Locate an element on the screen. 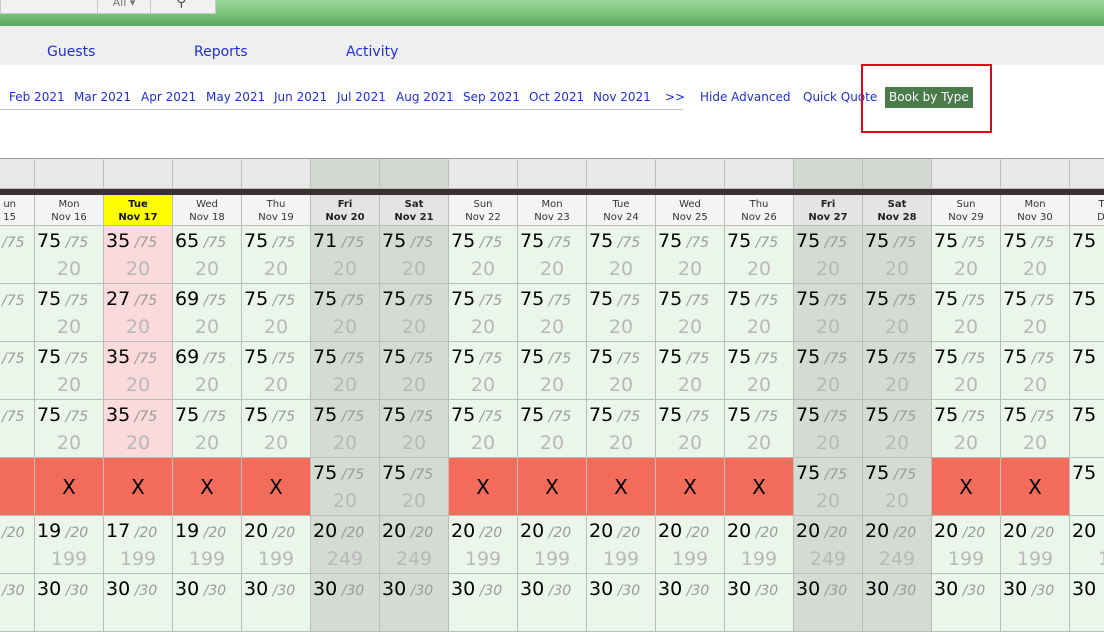 The width and height of the screenshot is (1104, 632). nav-reports: Reports is located at coordinates (221, 52).